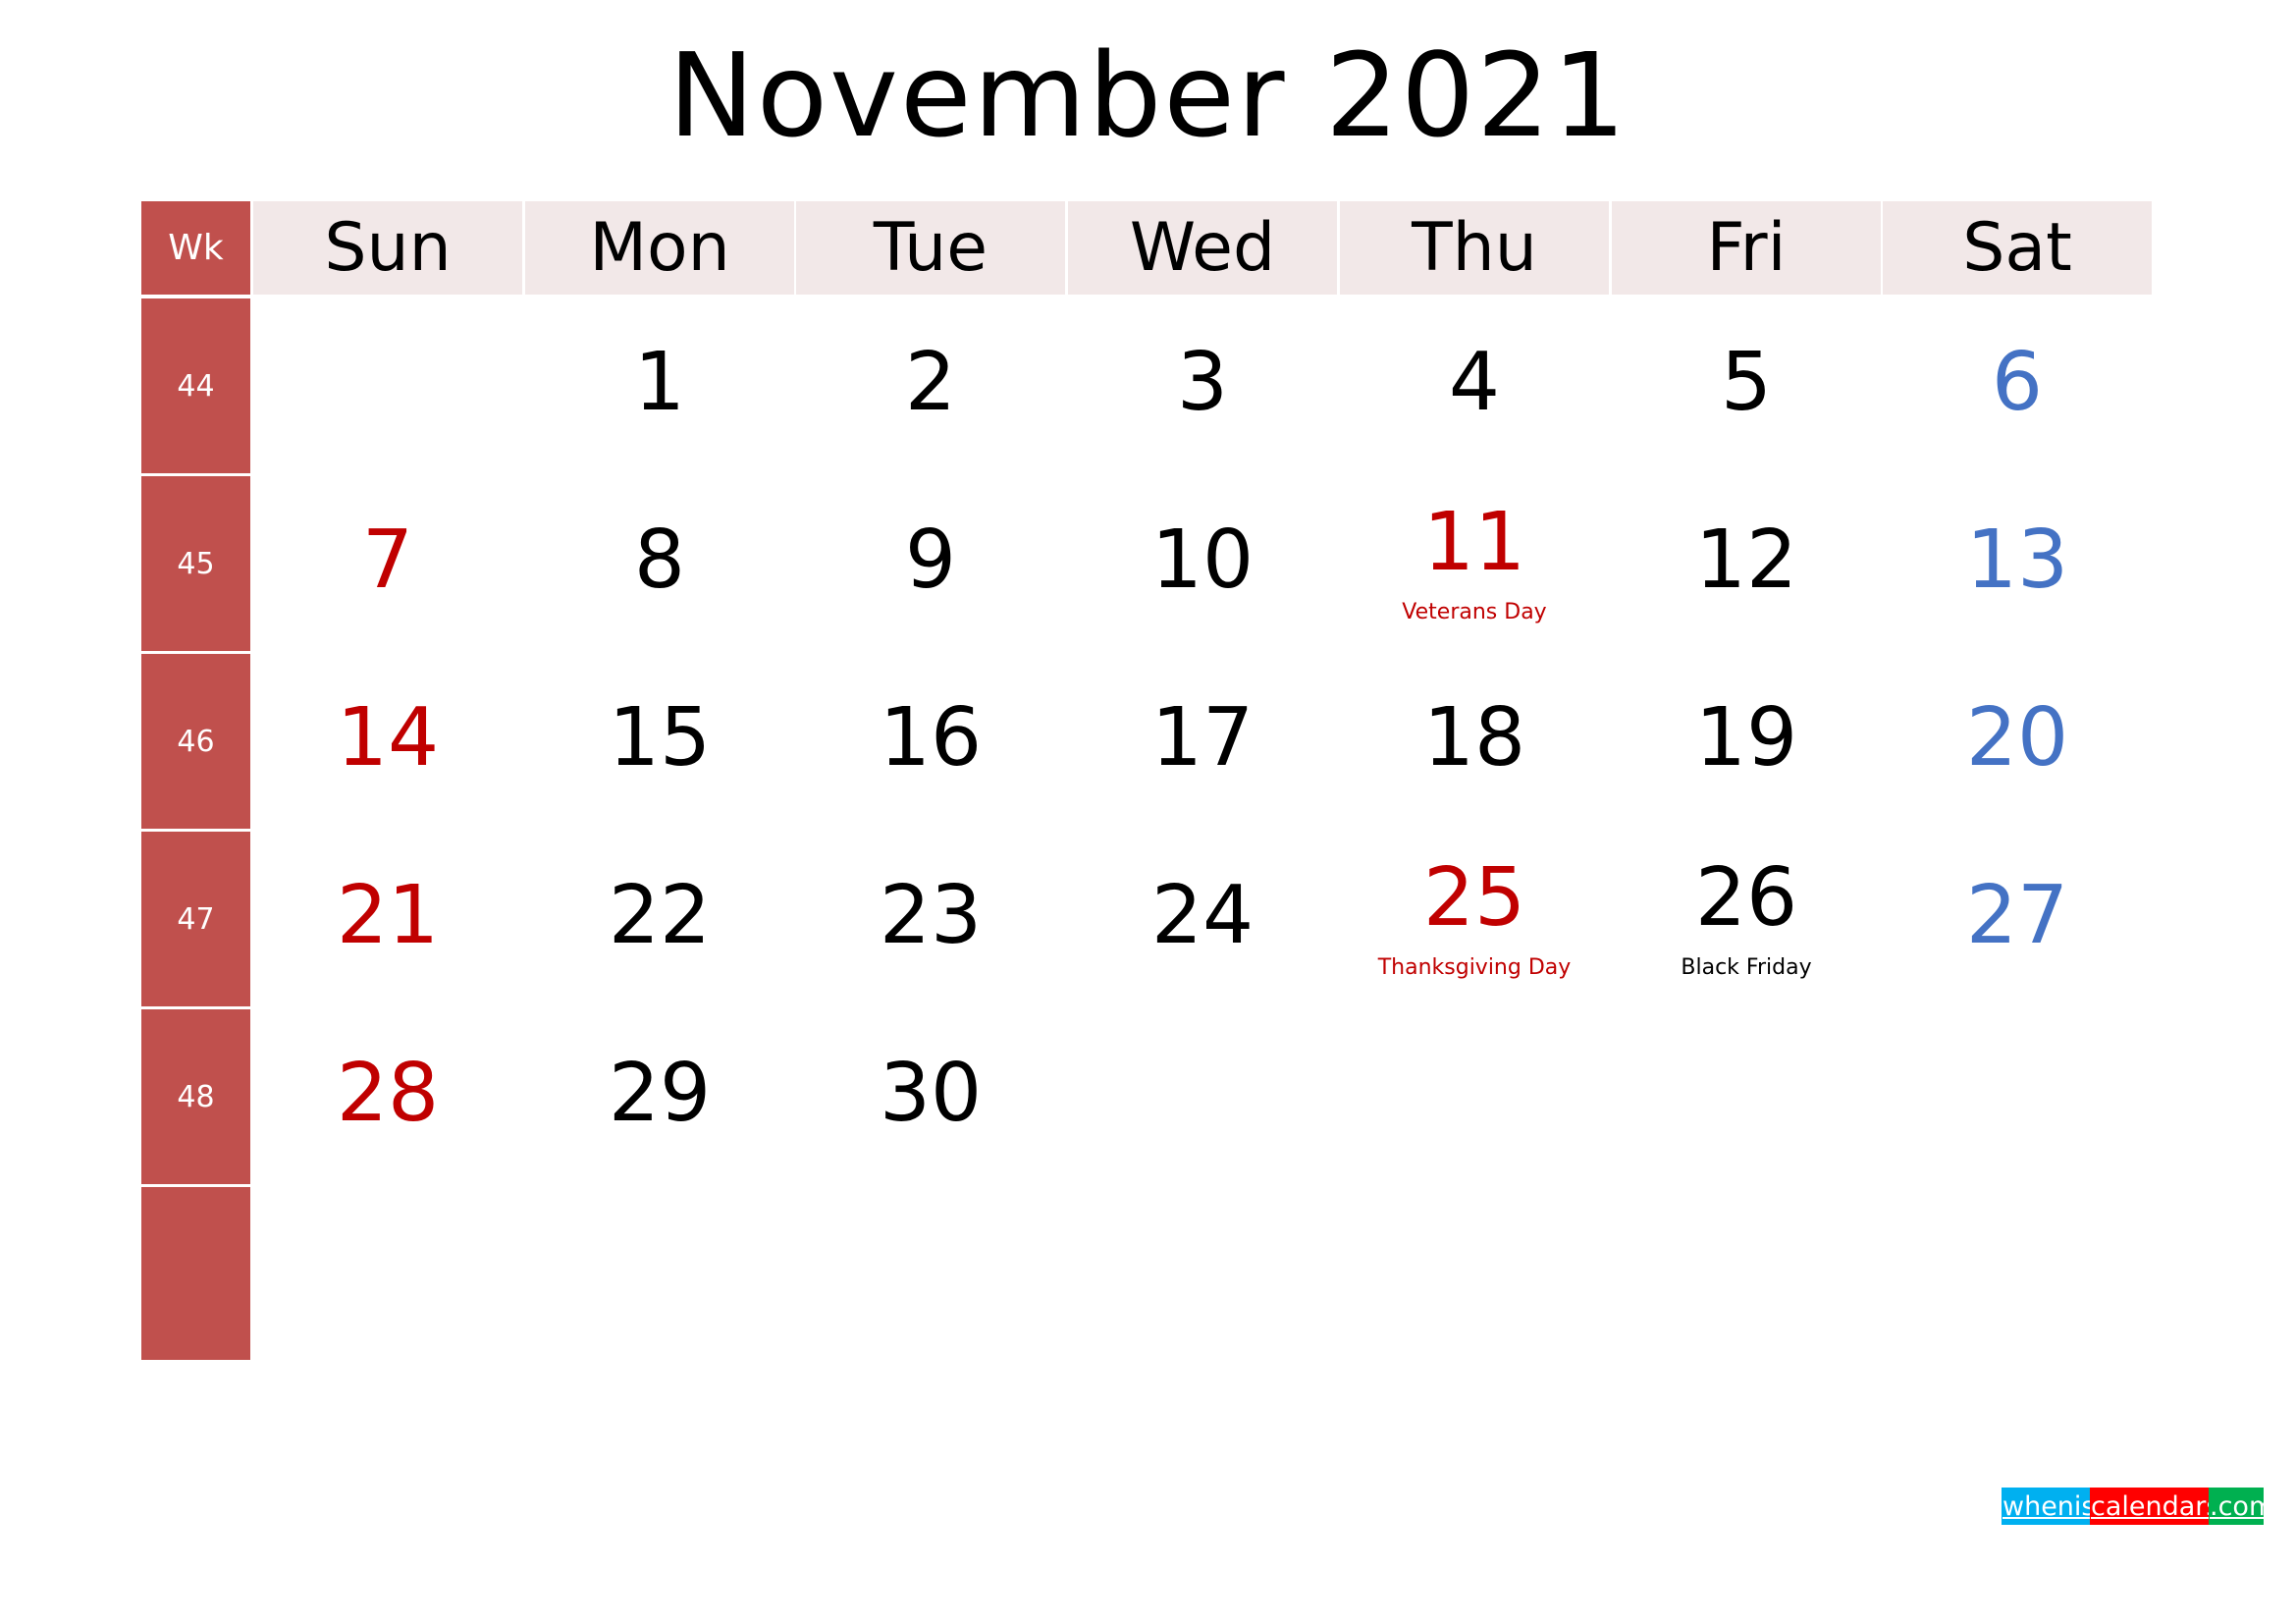 The height and width of the screenshot is (1624, 2296). I want to click on weekday-header-fri: Fri, so click(1746, 248).